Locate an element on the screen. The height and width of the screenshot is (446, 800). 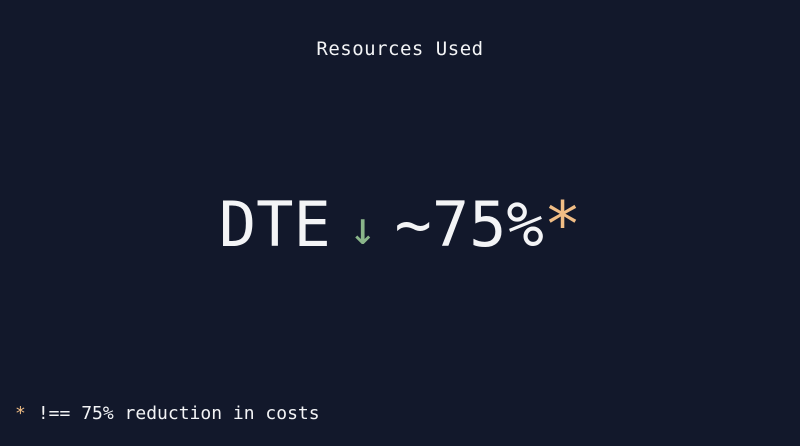
slide-title: Resources Used is located at coordinates (400, 49).